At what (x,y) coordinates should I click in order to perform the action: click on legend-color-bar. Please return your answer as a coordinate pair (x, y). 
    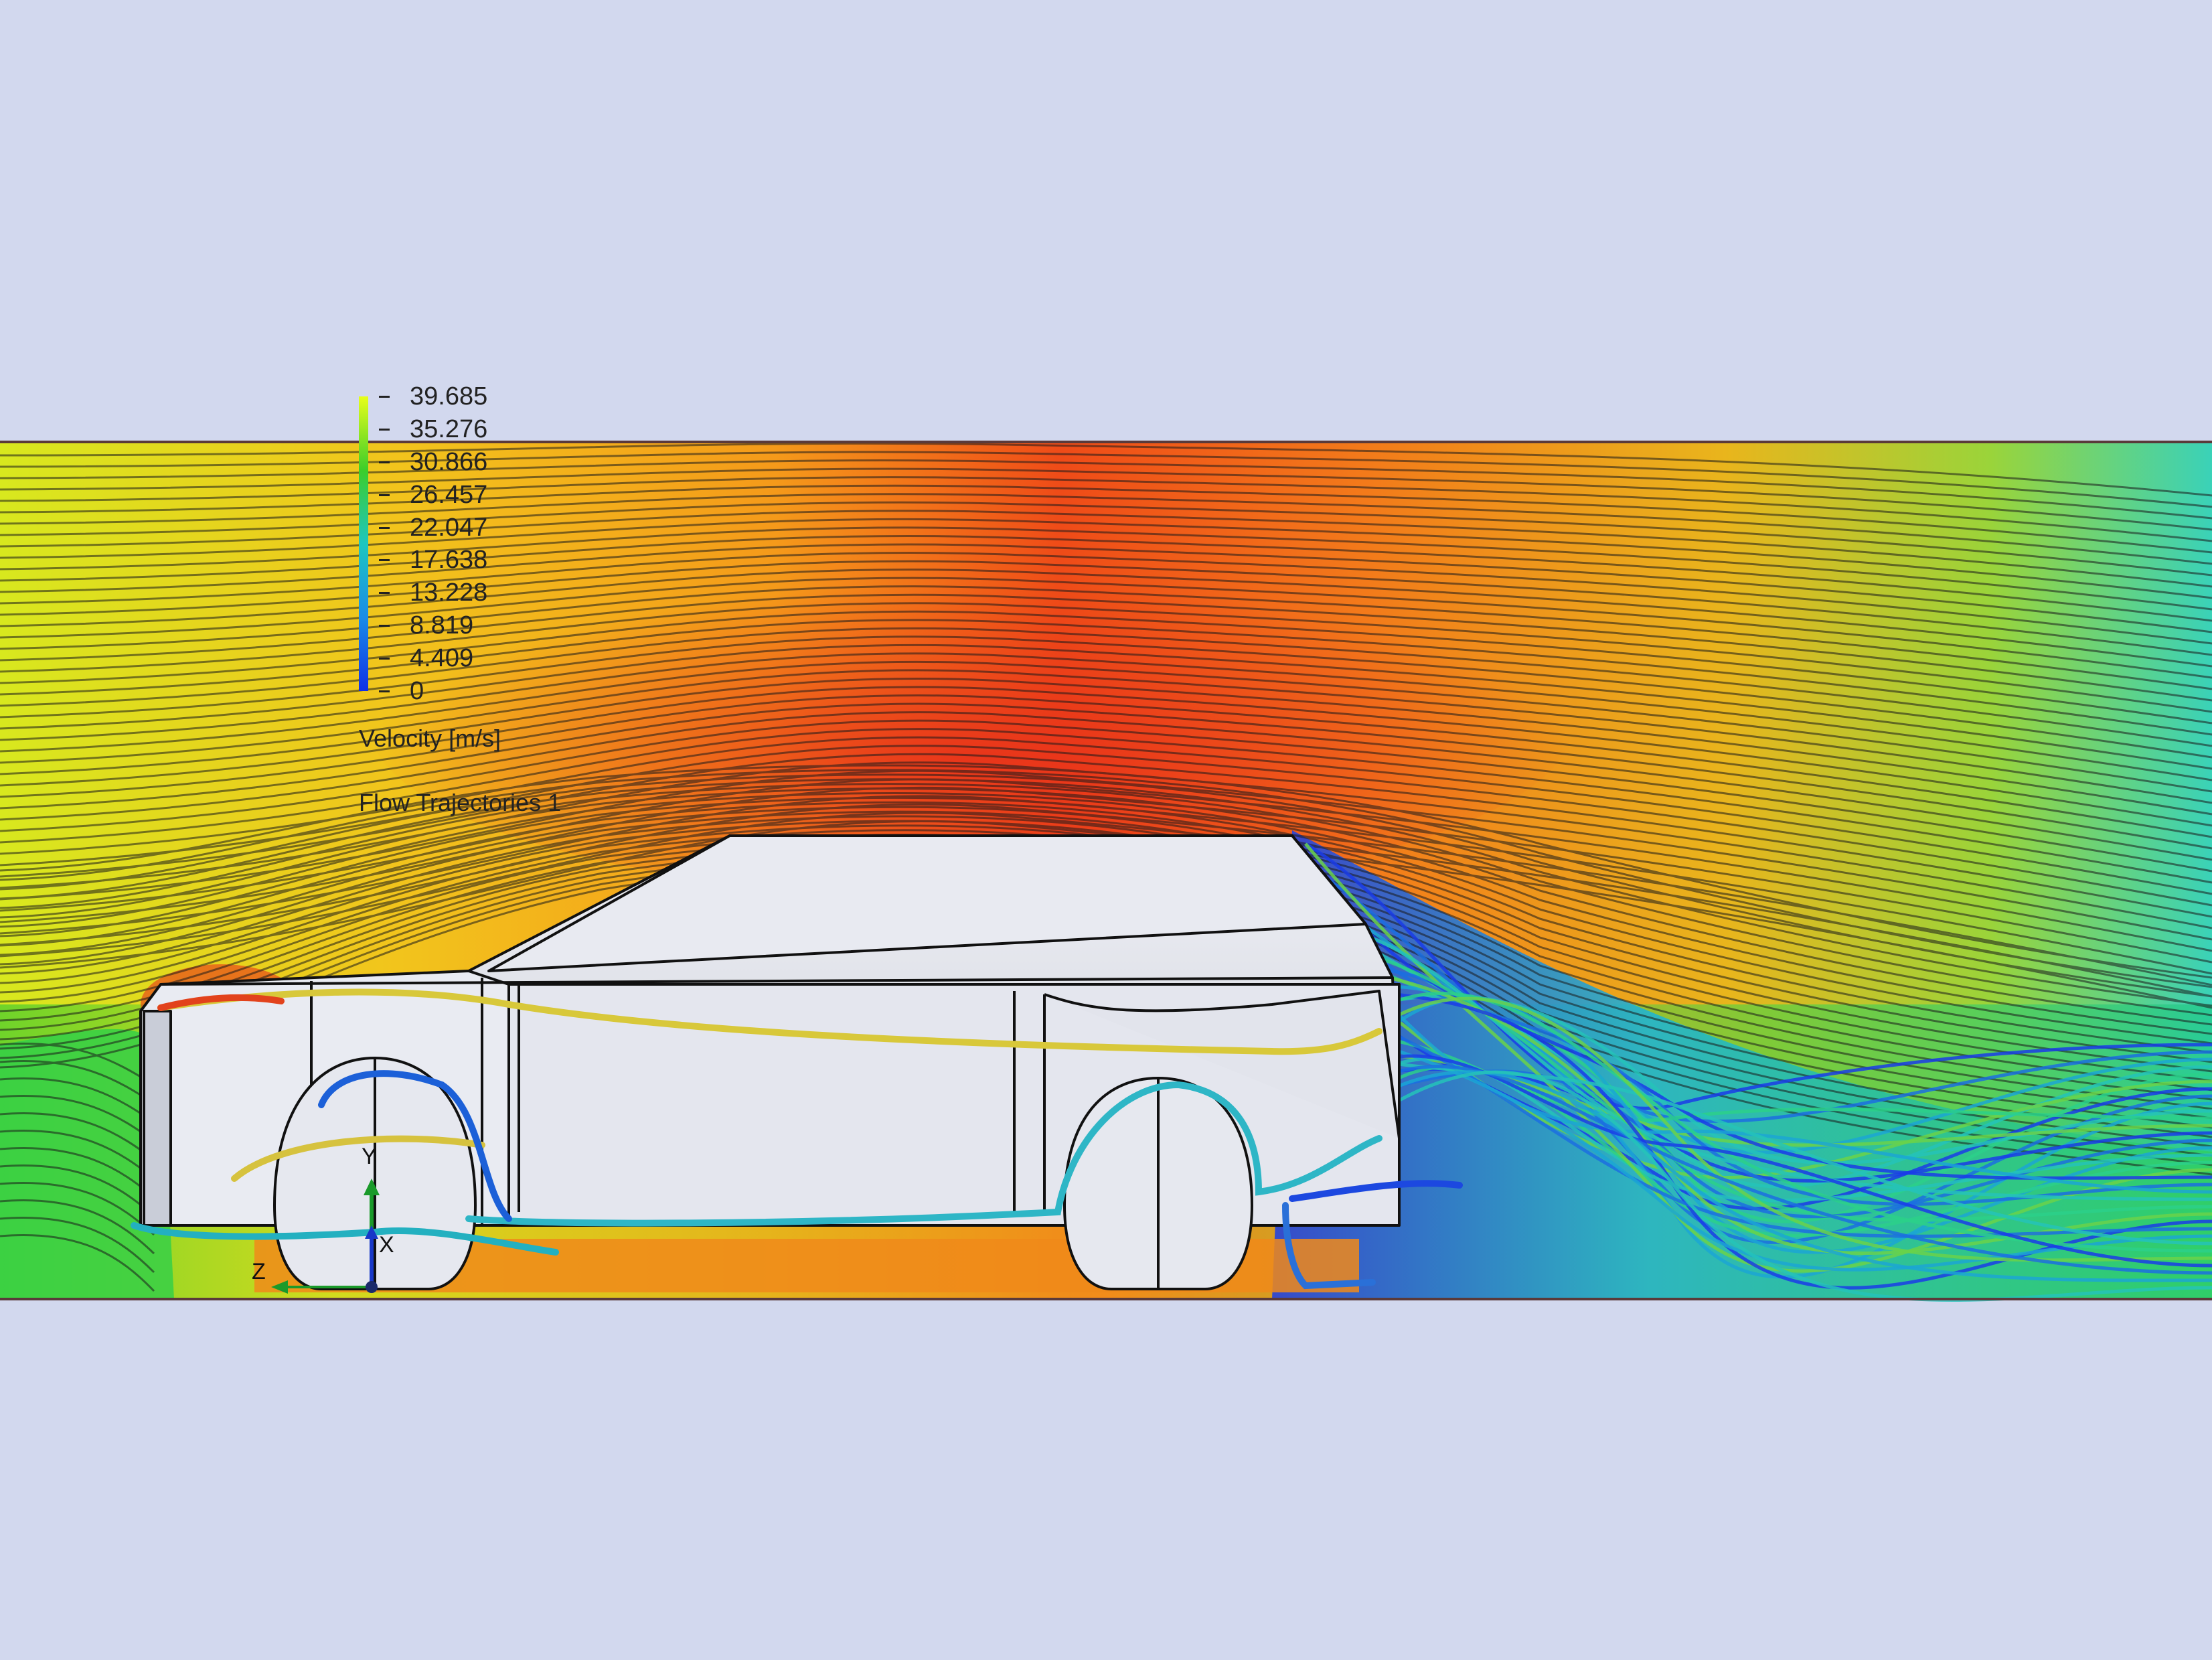
    Looking at the image, I should click on (363, 543).